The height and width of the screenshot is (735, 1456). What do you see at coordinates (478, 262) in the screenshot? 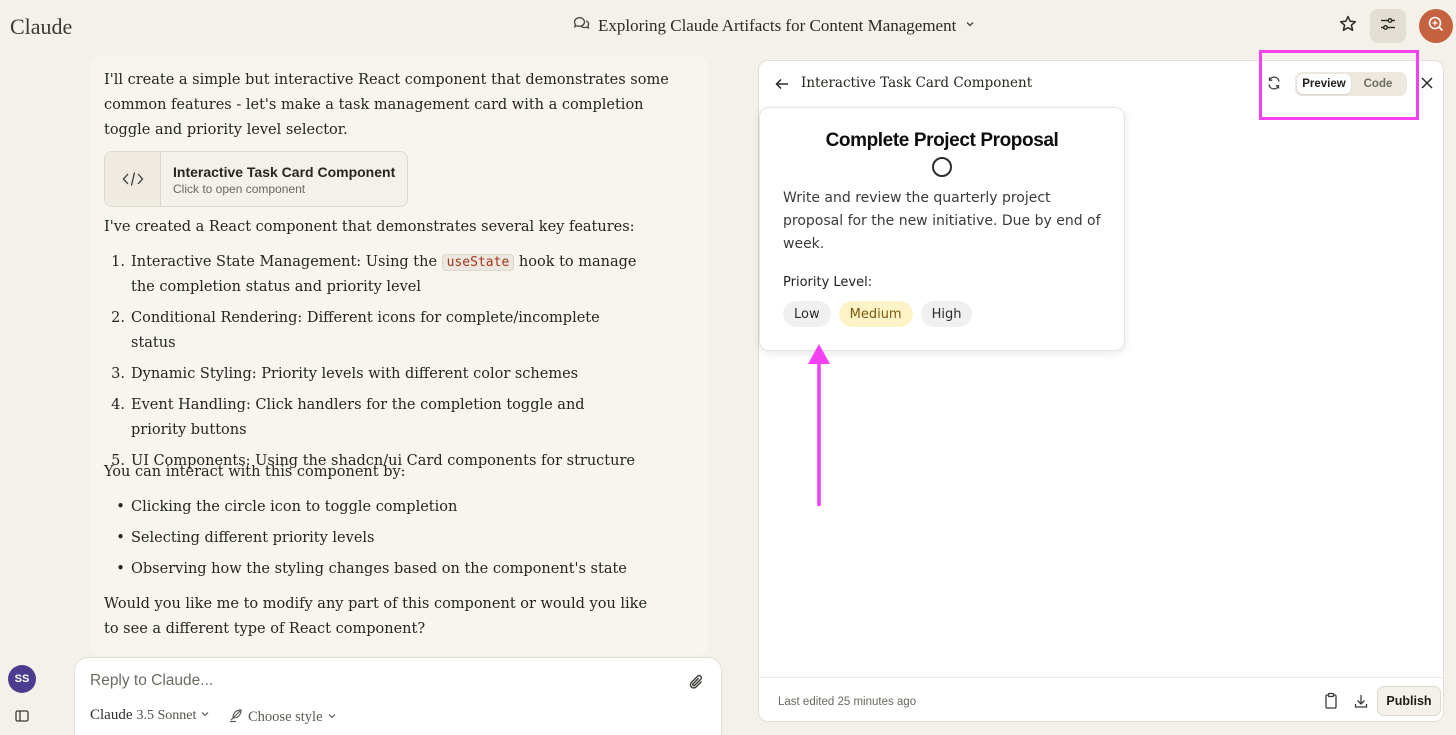
I see `inline-code: useState` at bounding box center [478, 262].